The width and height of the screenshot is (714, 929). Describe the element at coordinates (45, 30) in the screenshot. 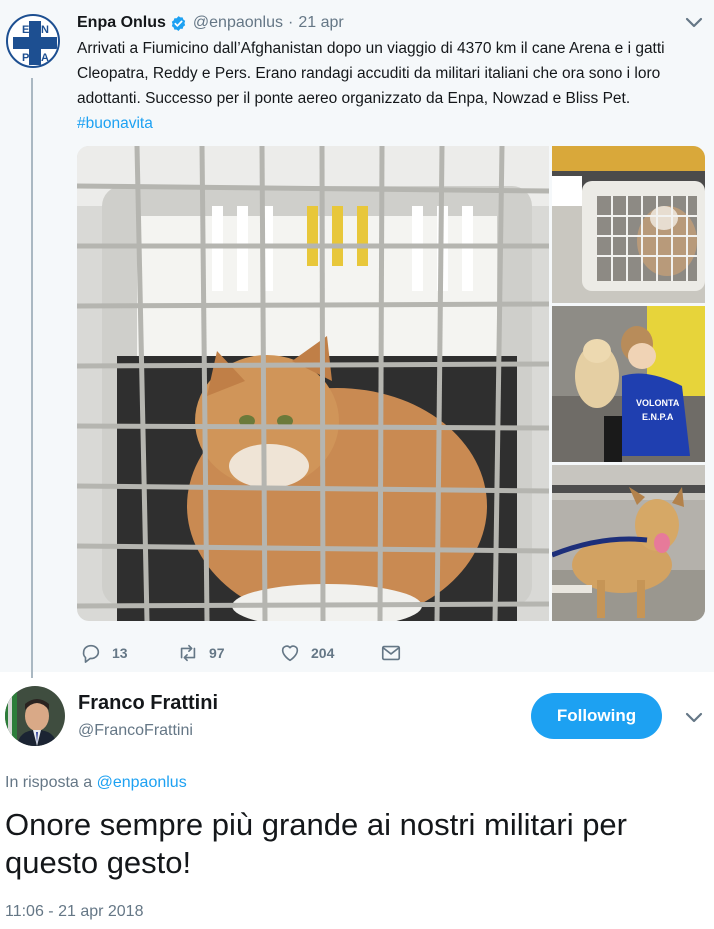

I see `enpa-letter-n: N` at that location.